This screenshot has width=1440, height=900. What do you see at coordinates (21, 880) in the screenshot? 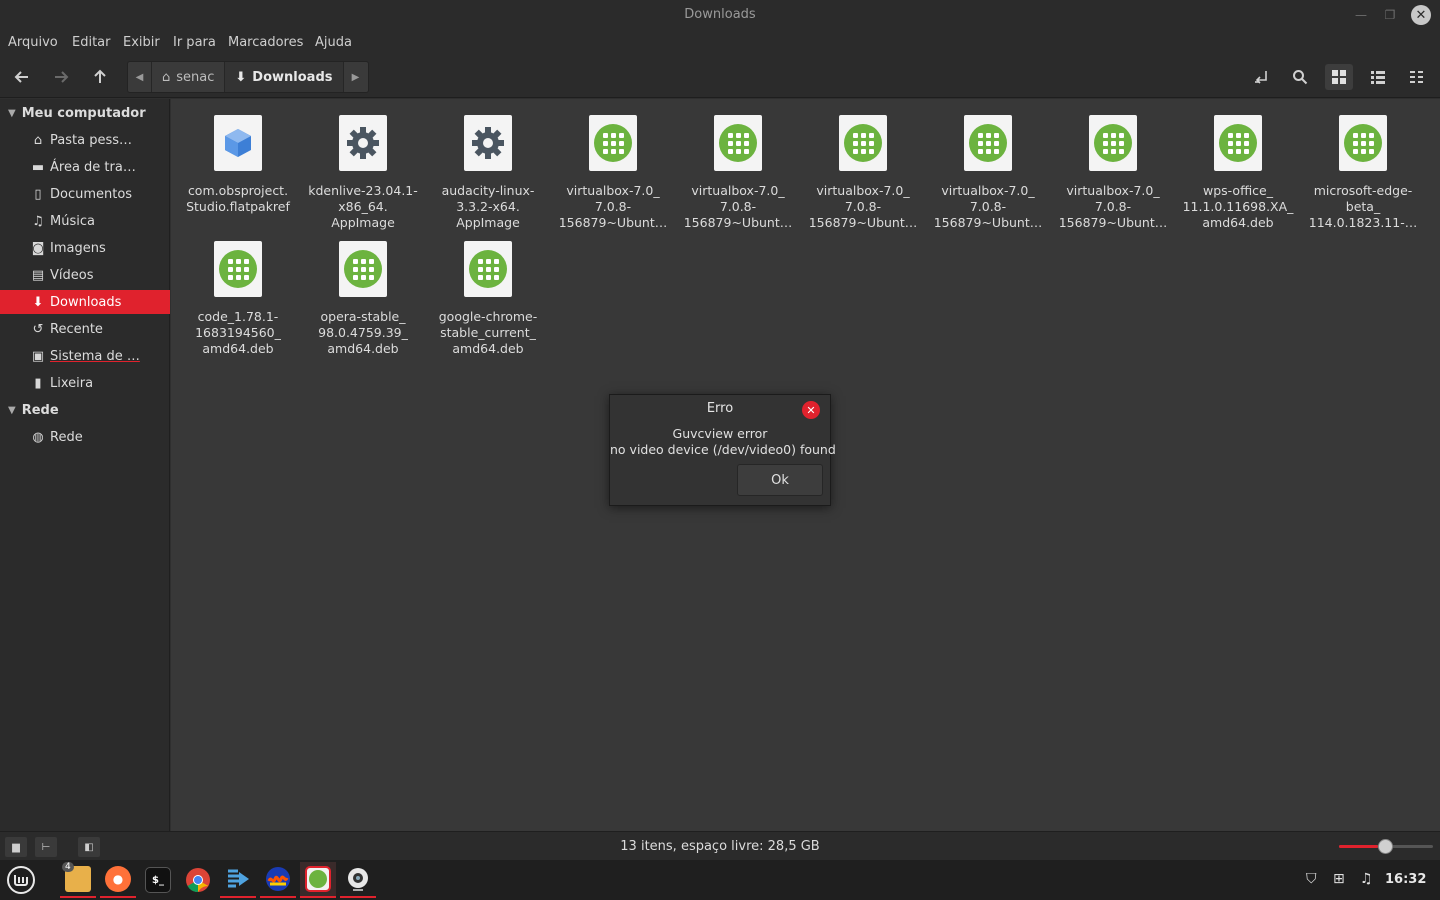
I see `menu-icon` at bounding box center [21, 880].